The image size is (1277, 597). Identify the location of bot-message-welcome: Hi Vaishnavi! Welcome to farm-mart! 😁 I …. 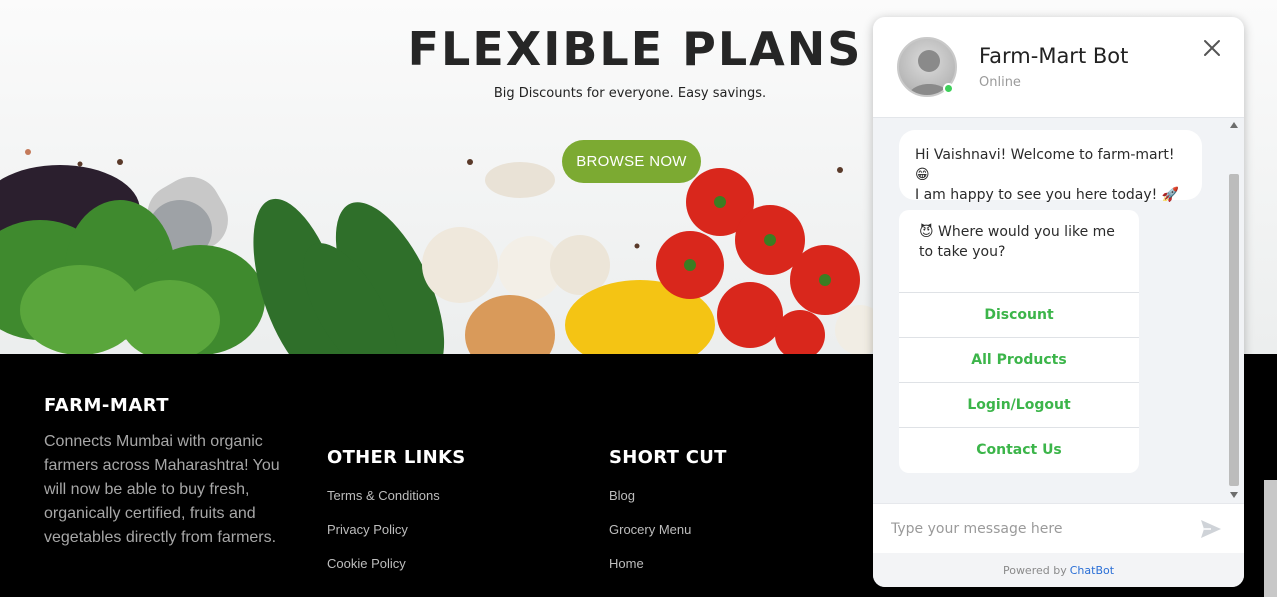
(1050, 166).